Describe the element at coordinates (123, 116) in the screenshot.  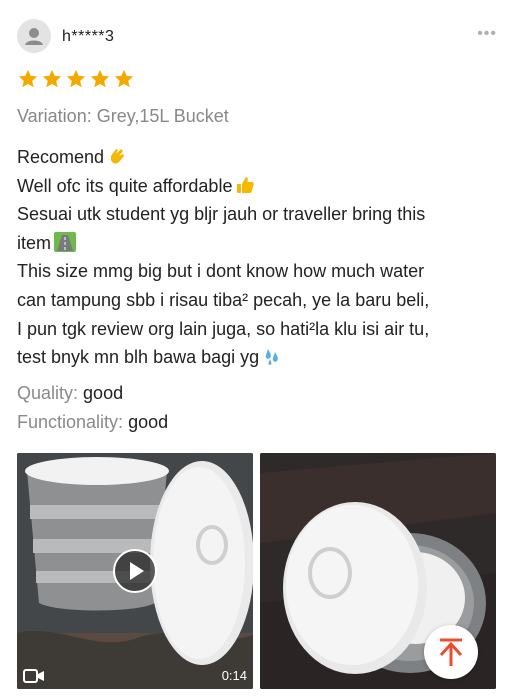
I see `variation-text: Variation: Grey,15L Bucket` at that location.